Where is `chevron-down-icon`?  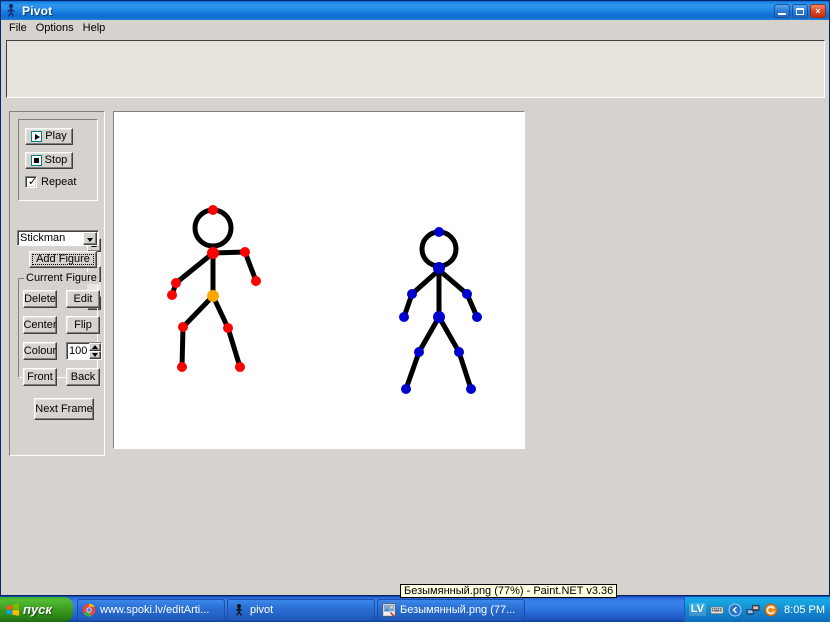
chevron-down-icon is located at coordinates (90, 238).